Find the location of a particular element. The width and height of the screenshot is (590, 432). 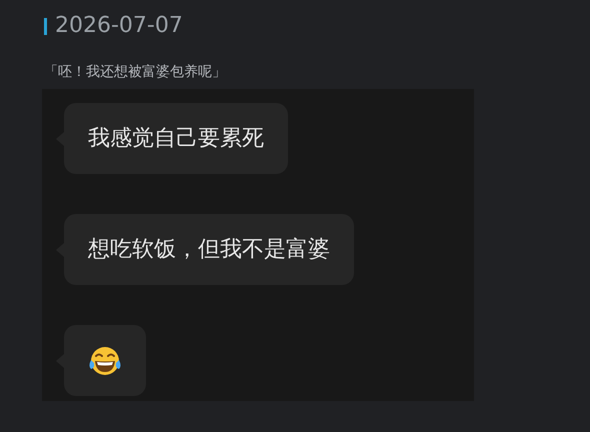

date-heading: 2026-07-07 is located at coordinates (119, 26).